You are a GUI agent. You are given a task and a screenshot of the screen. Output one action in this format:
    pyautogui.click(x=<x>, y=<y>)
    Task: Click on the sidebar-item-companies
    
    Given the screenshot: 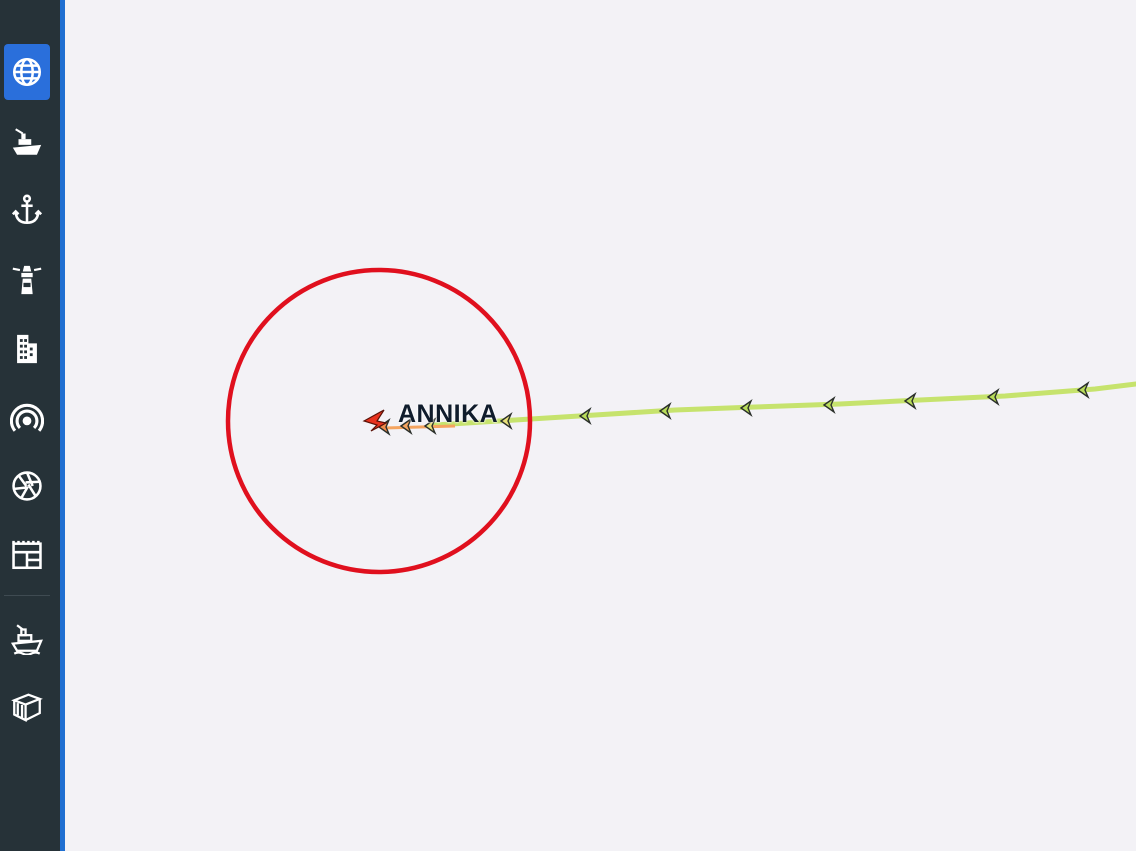 What is the action you would take?
    pyautogui.click(x=27, y=349)
    